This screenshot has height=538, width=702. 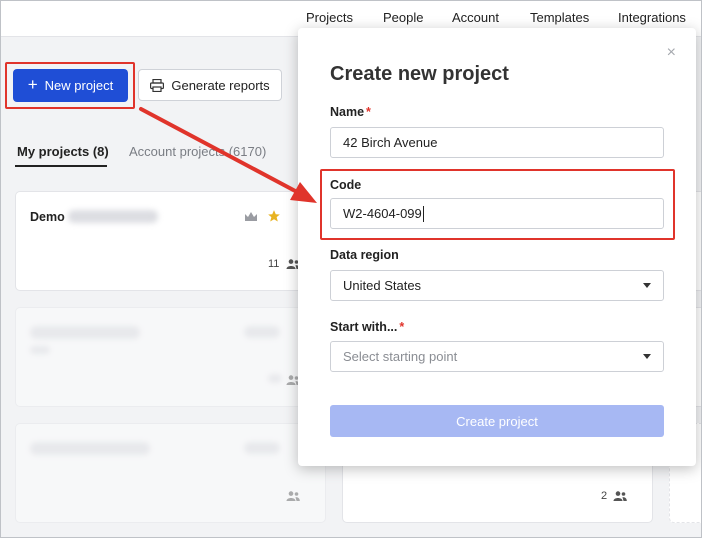 I want to click on data-region-select: United States, so click(x=497, y=285).